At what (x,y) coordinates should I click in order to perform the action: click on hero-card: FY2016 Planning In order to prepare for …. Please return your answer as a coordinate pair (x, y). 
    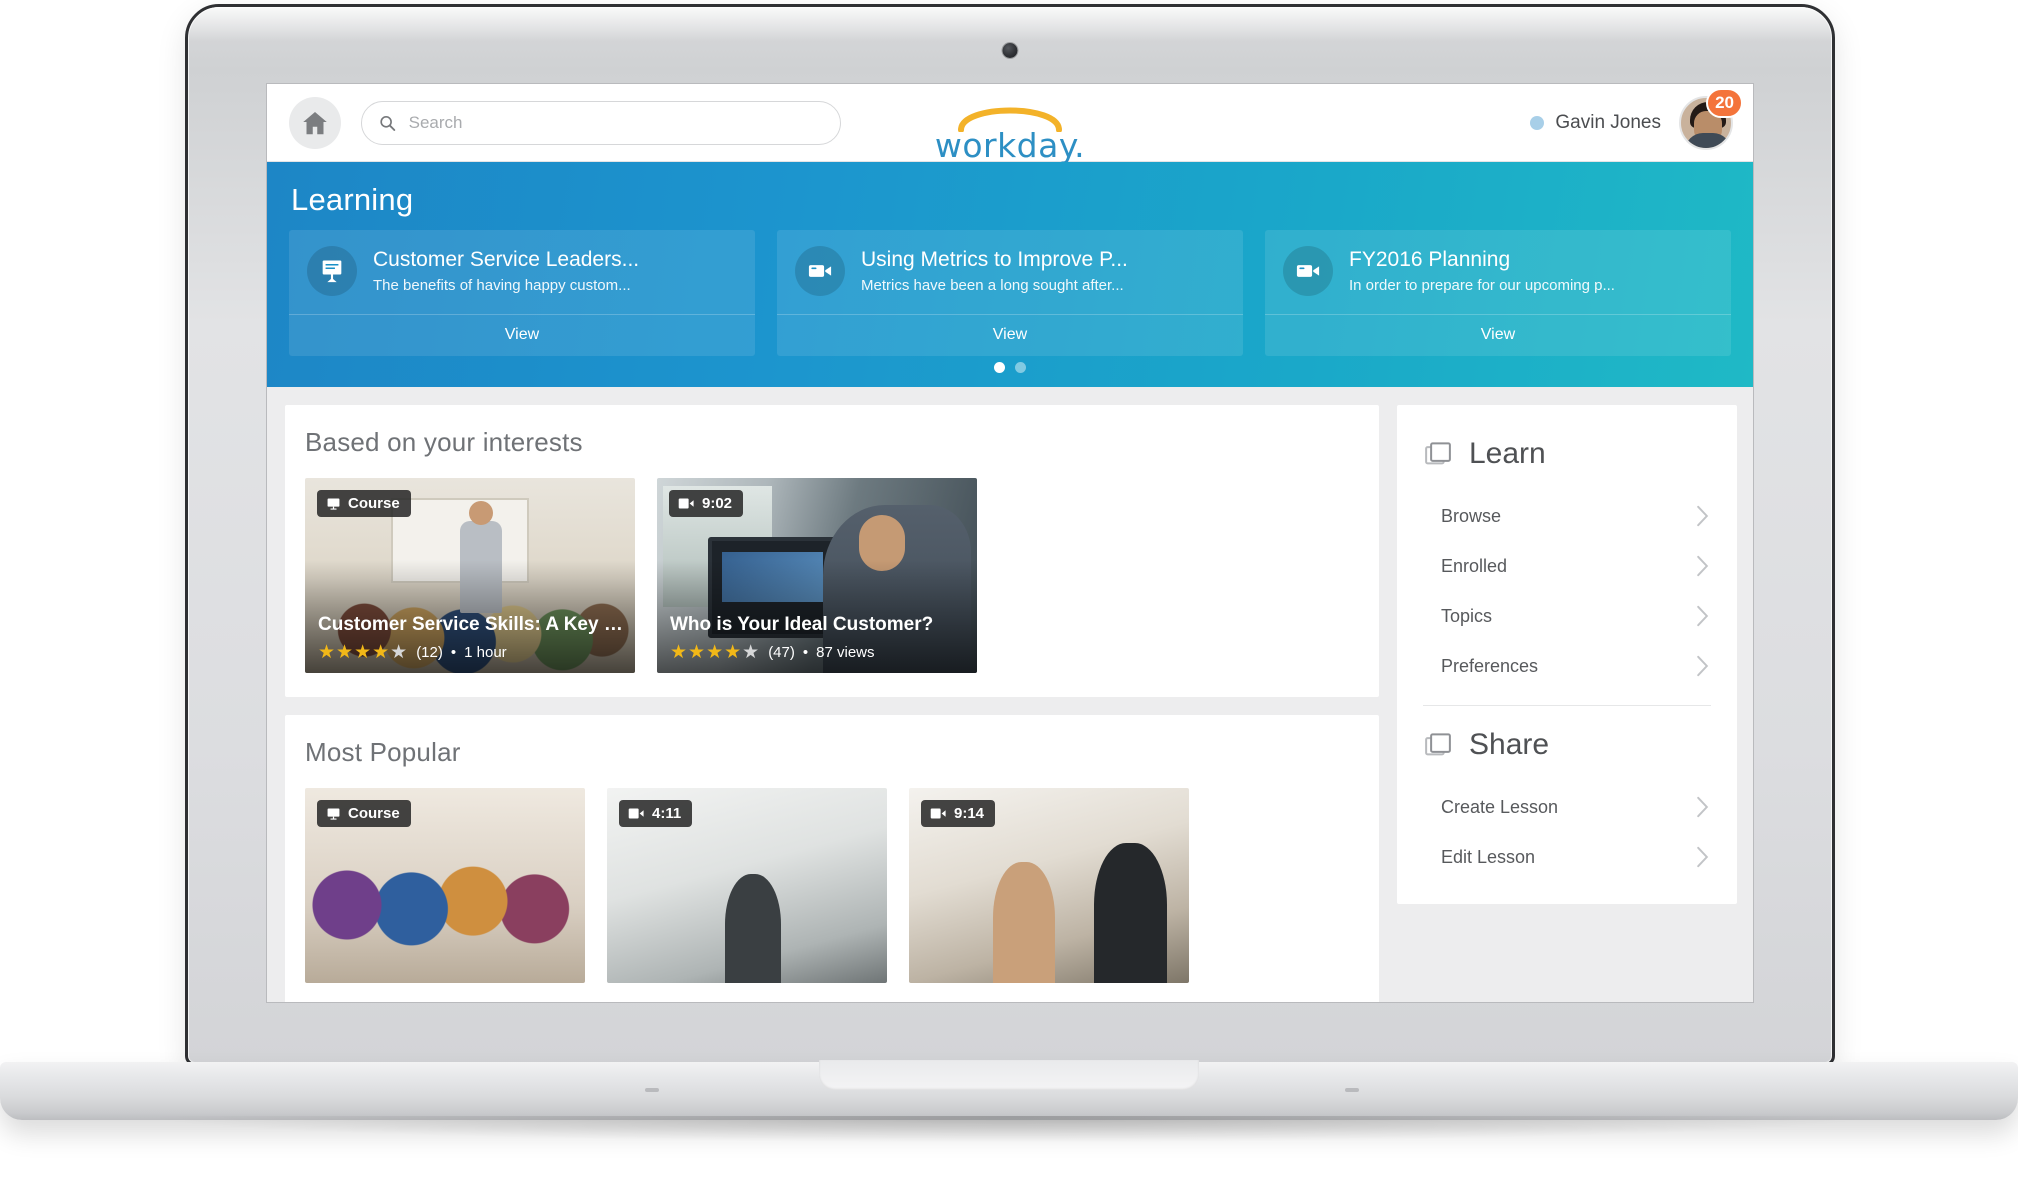
    Looking at the image, I should click on (1498, 293).